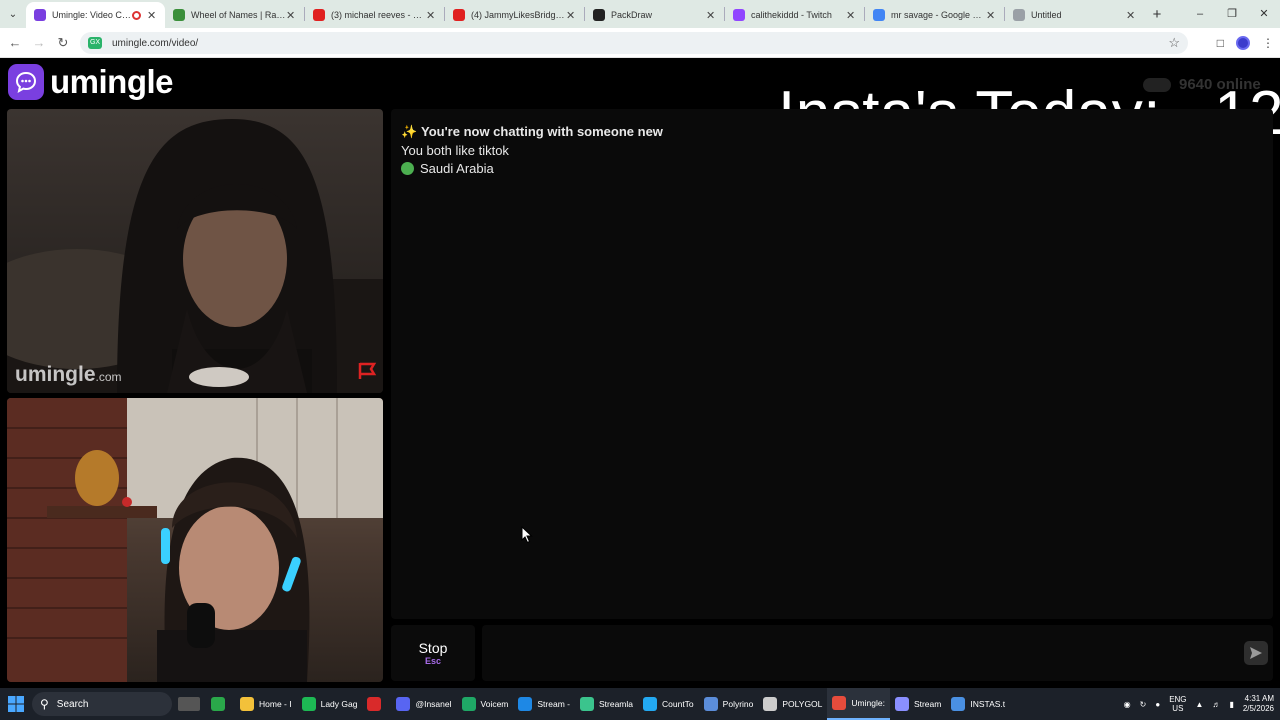 The image size is (1280, 720). I want to click on taskbar-app: Stream -, so click(544, 704).